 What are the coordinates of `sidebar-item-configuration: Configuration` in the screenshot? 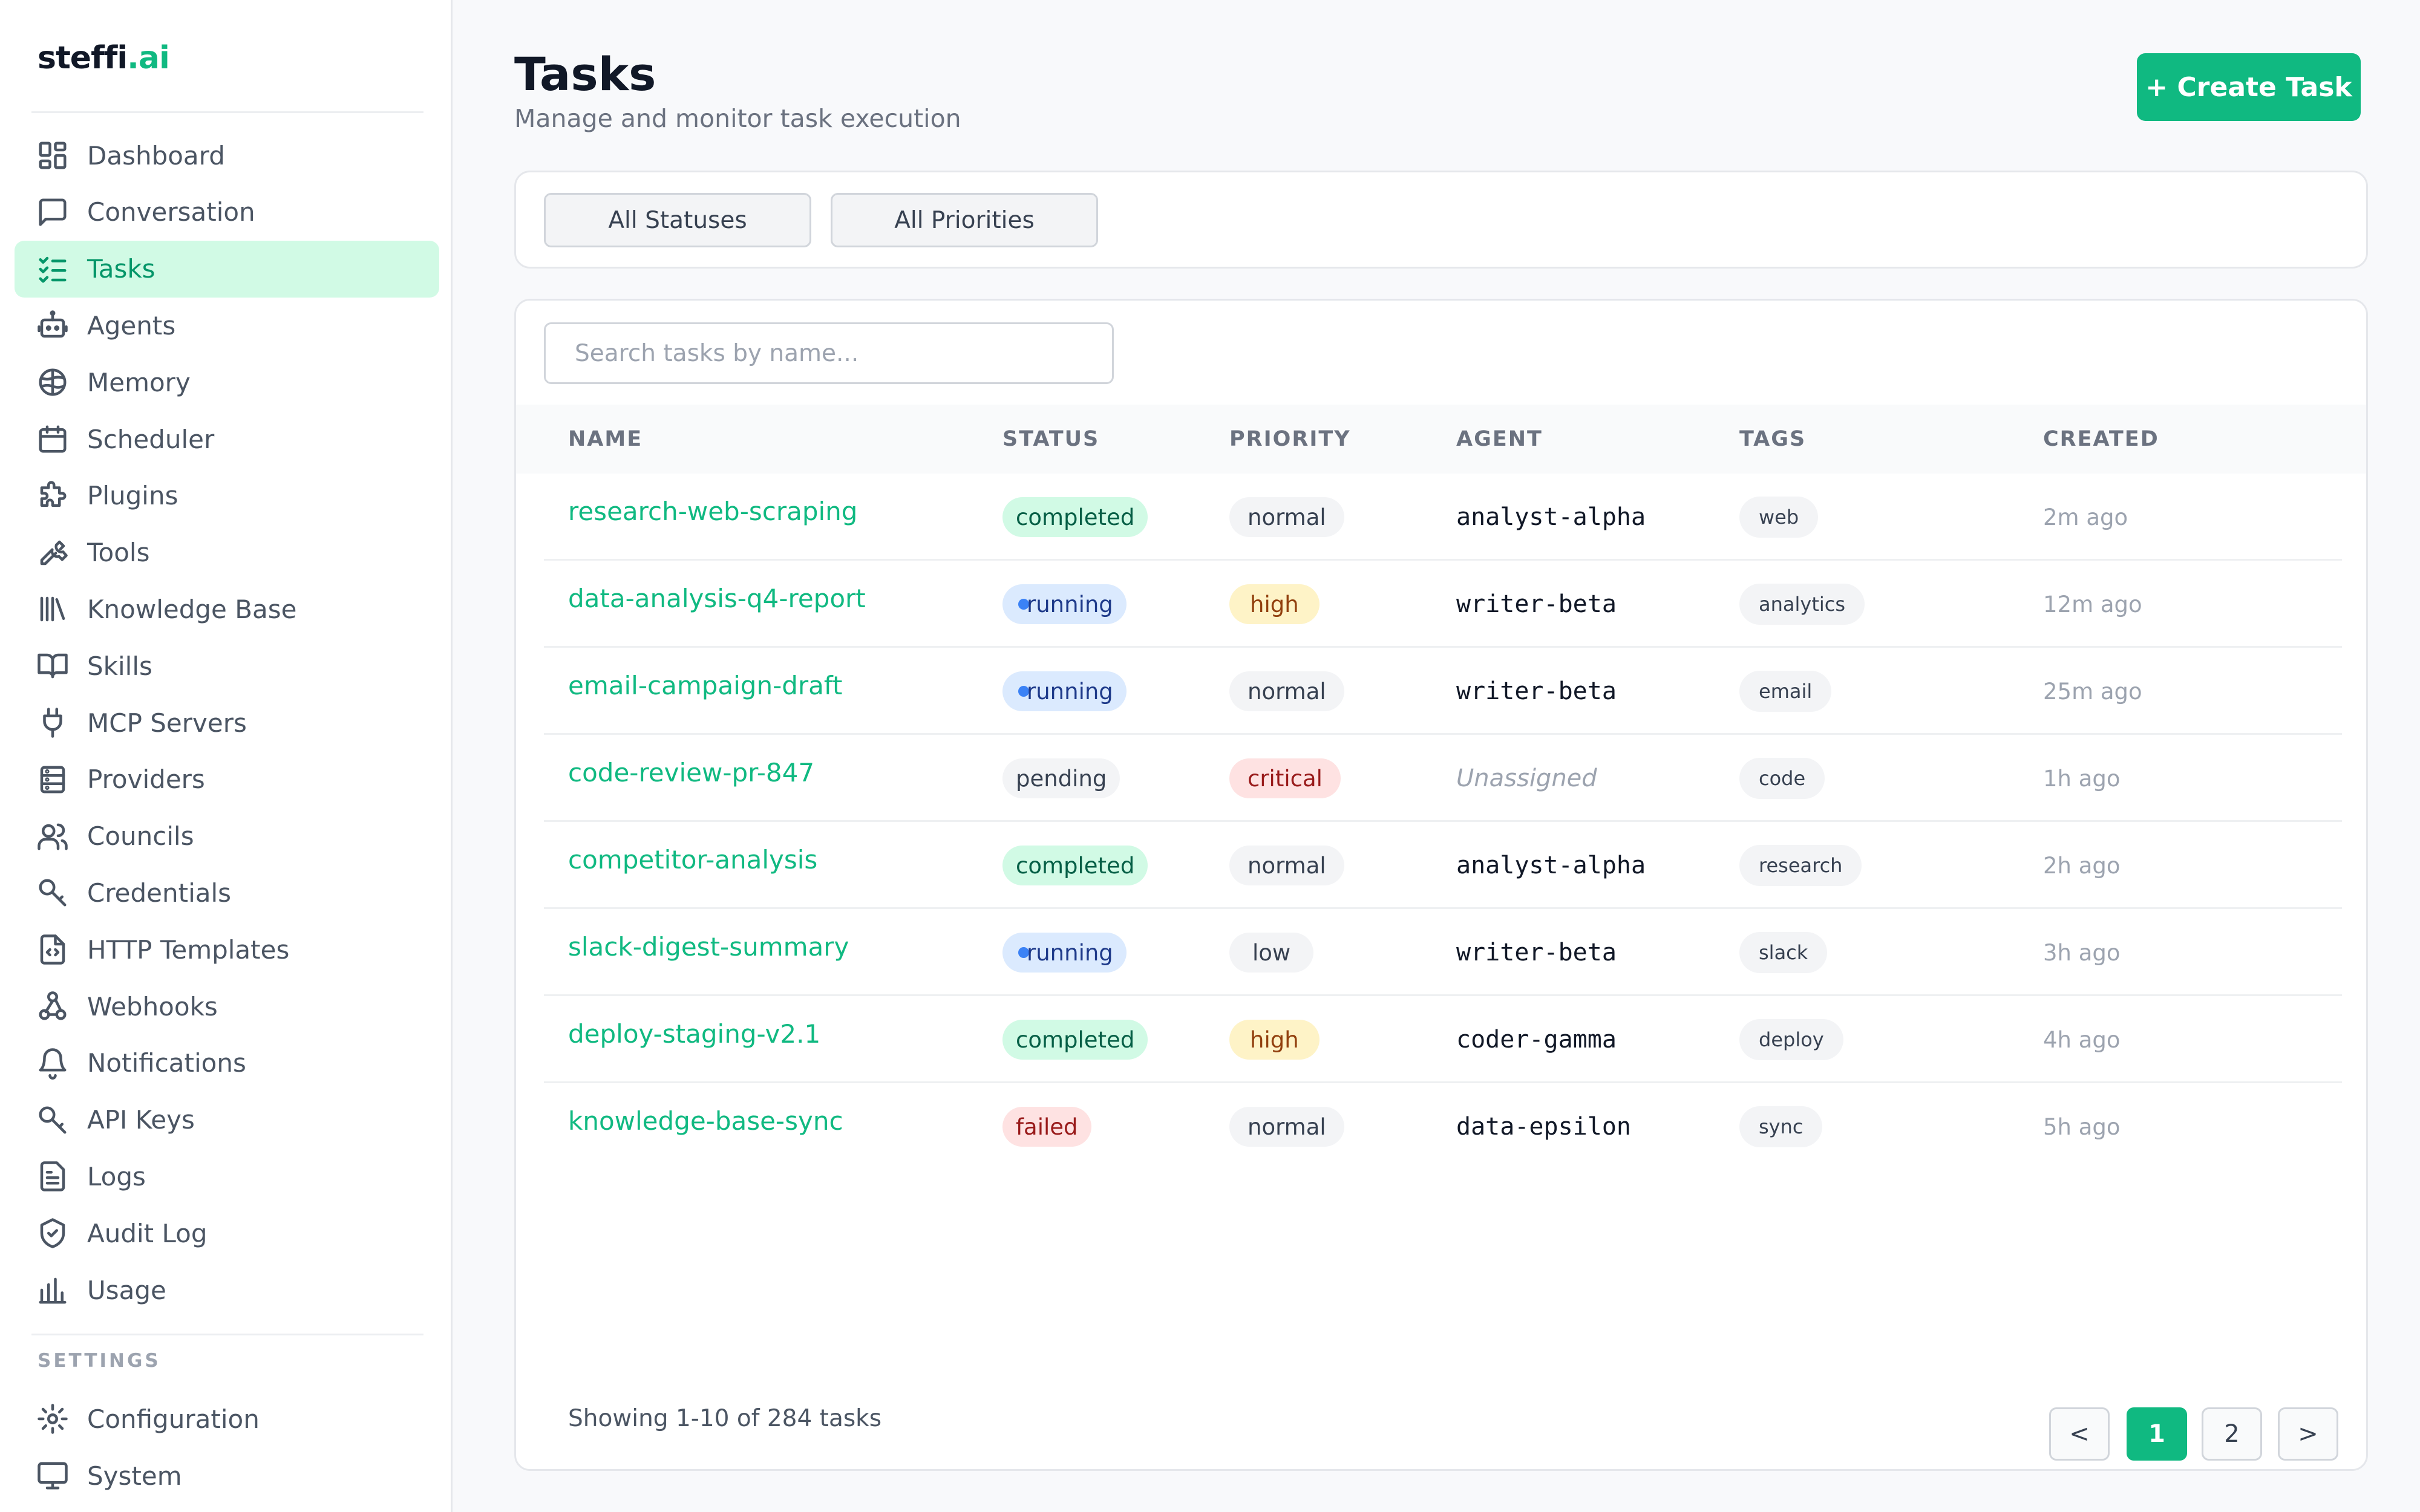 It's located at (227, 1418).